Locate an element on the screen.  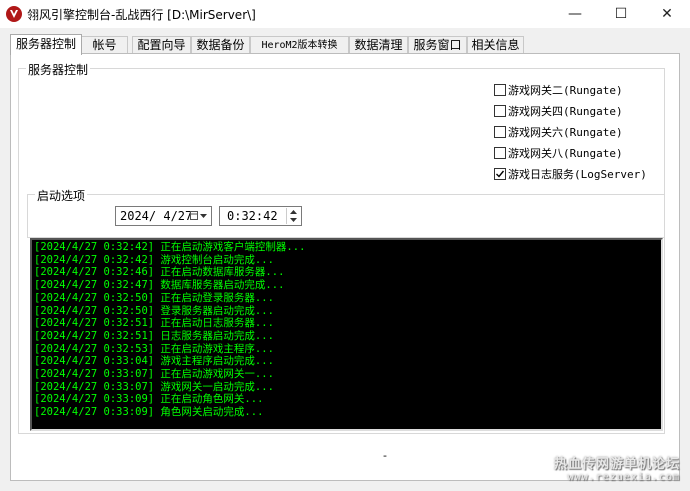
site-watermark: 热血传网游单机论坛 www.rezuexia.com is located at coordinates (617, 468).